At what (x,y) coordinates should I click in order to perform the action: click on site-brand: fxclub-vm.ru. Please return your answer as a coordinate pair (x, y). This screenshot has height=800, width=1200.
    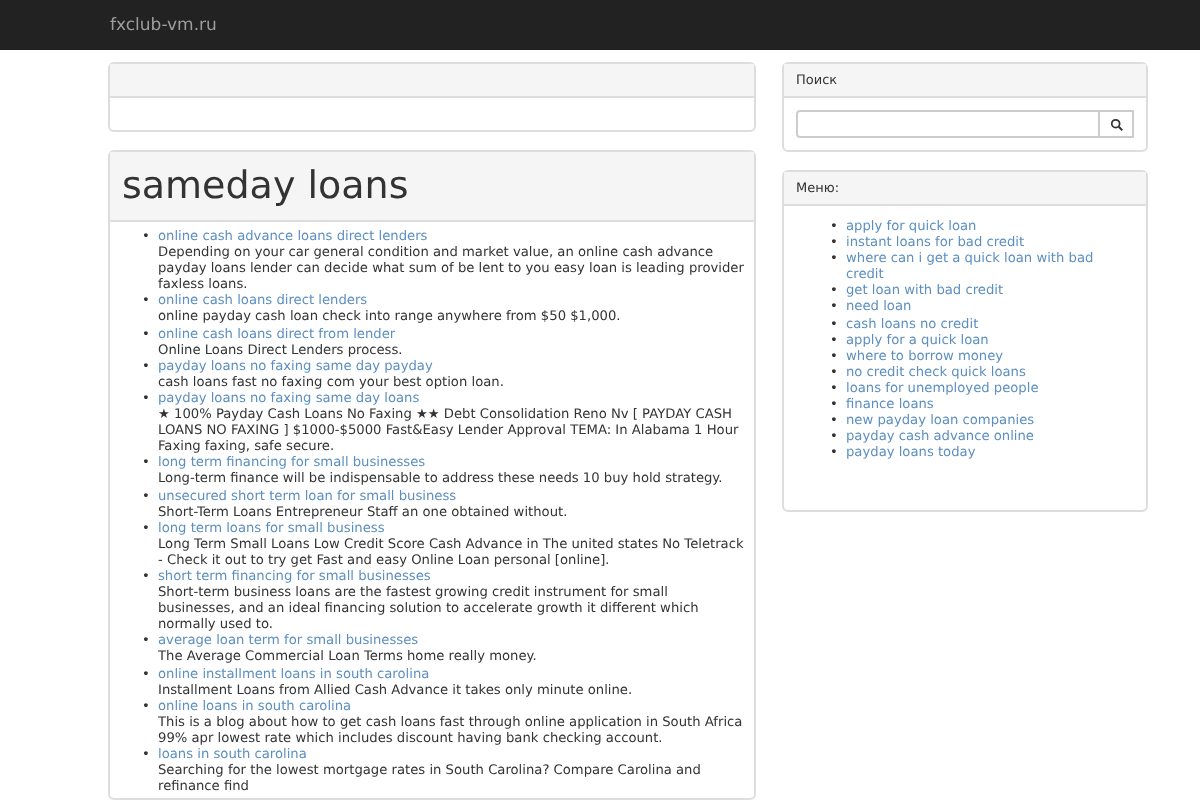
    Looking at the image, I should click on (163, 25).